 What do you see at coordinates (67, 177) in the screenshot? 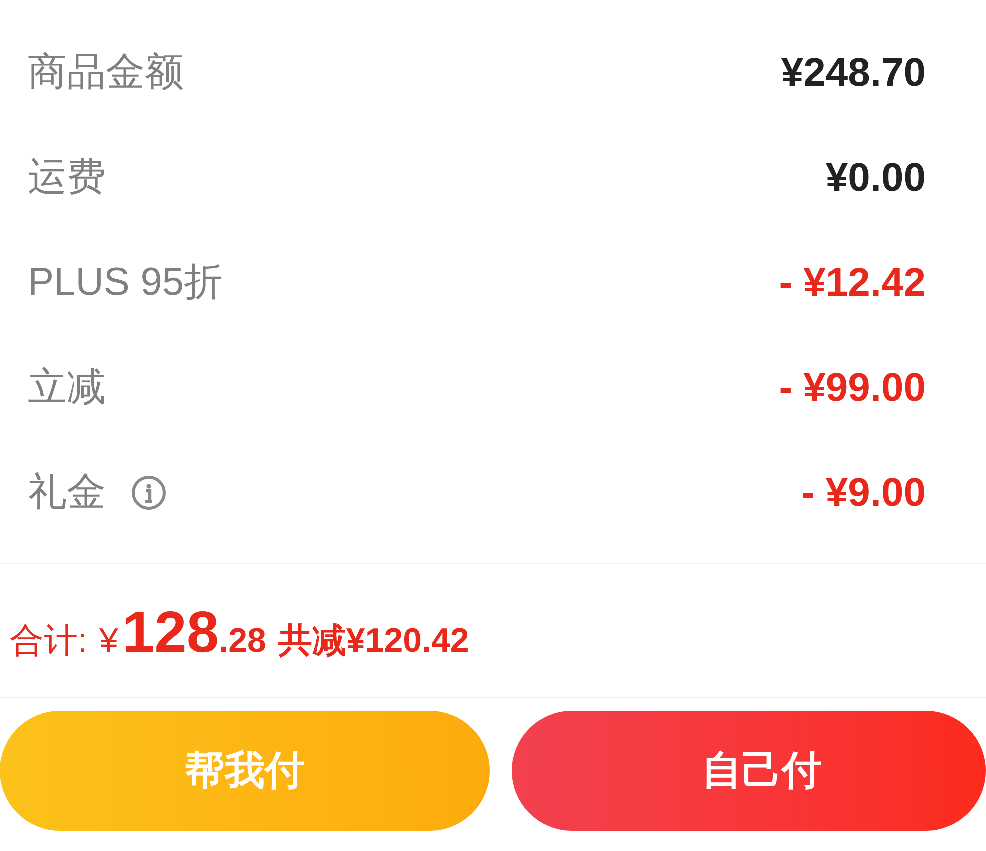
I see `row-label: 运费` at bounding box center [67, 177].